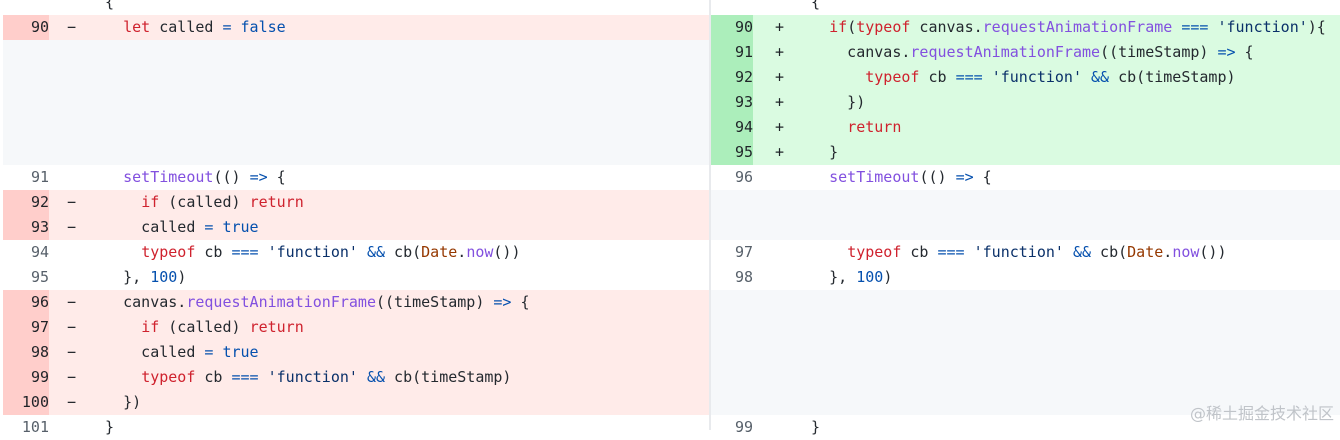 This screenshot has width=1340, height=440. What do you see at coordinates (435, 302) in the screenshot?
I see `code-token: ((timeStamp)` at bounding box center [435, 302].